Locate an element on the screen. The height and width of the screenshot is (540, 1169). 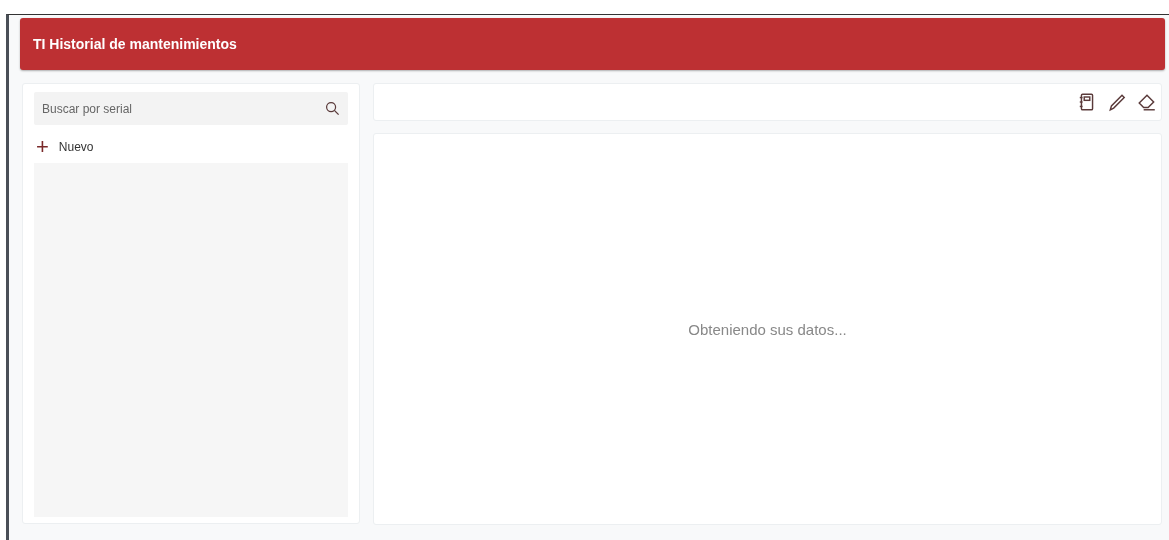
new-button: + Nuevo is located at coordinates (64, 147).